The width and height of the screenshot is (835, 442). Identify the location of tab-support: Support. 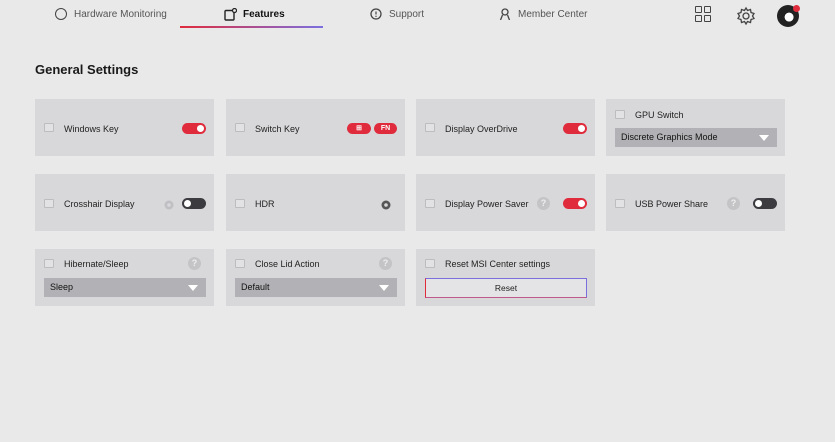
(397, 14).